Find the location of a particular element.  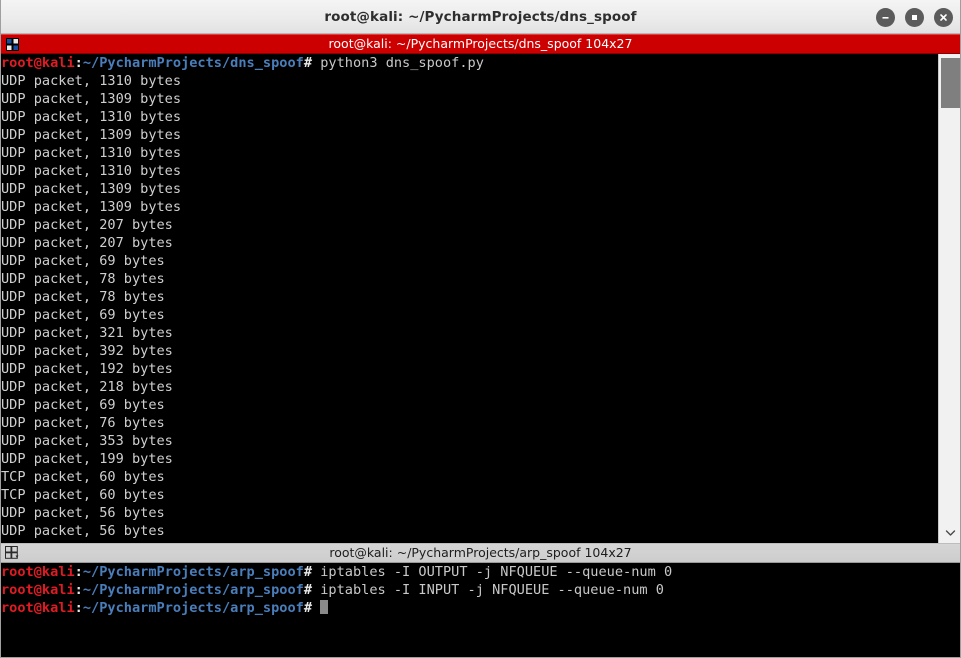

window-controls is located at coordinates (914, 17).